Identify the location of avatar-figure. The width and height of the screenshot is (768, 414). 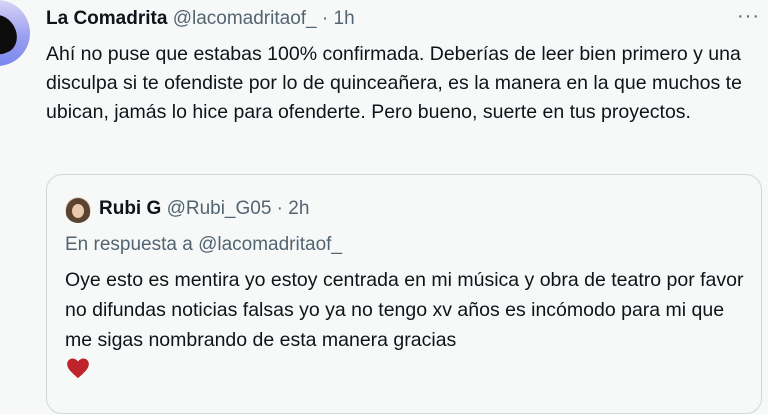
(11, 34).